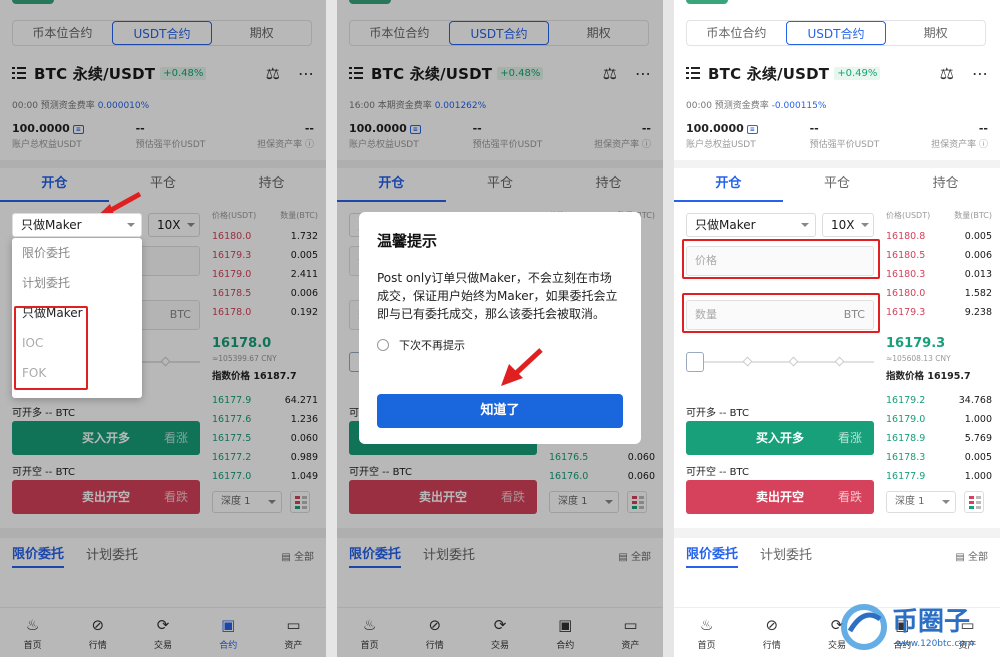 This screenshot has height=657, width=1000. Describe the element at coordinates (959, 145) in the screenshot. I see `margin-ratio-label: 担保资产率 ⓘ` at that location.